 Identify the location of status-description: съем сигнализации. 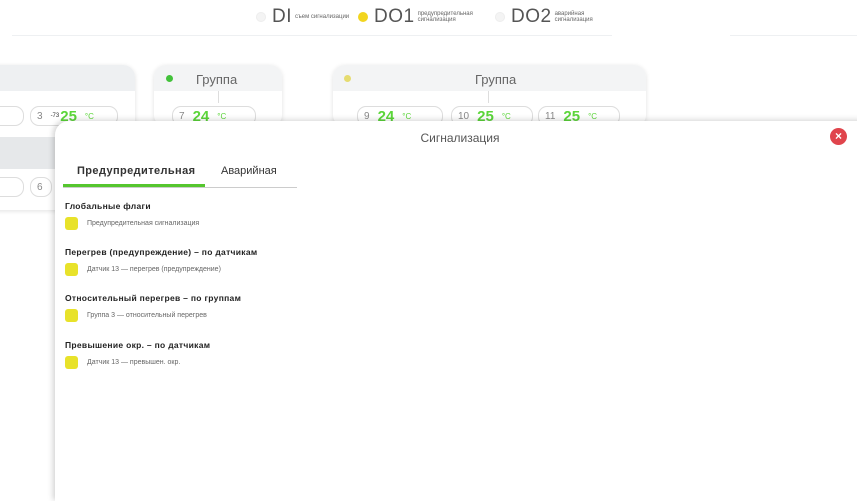
(322, 16).